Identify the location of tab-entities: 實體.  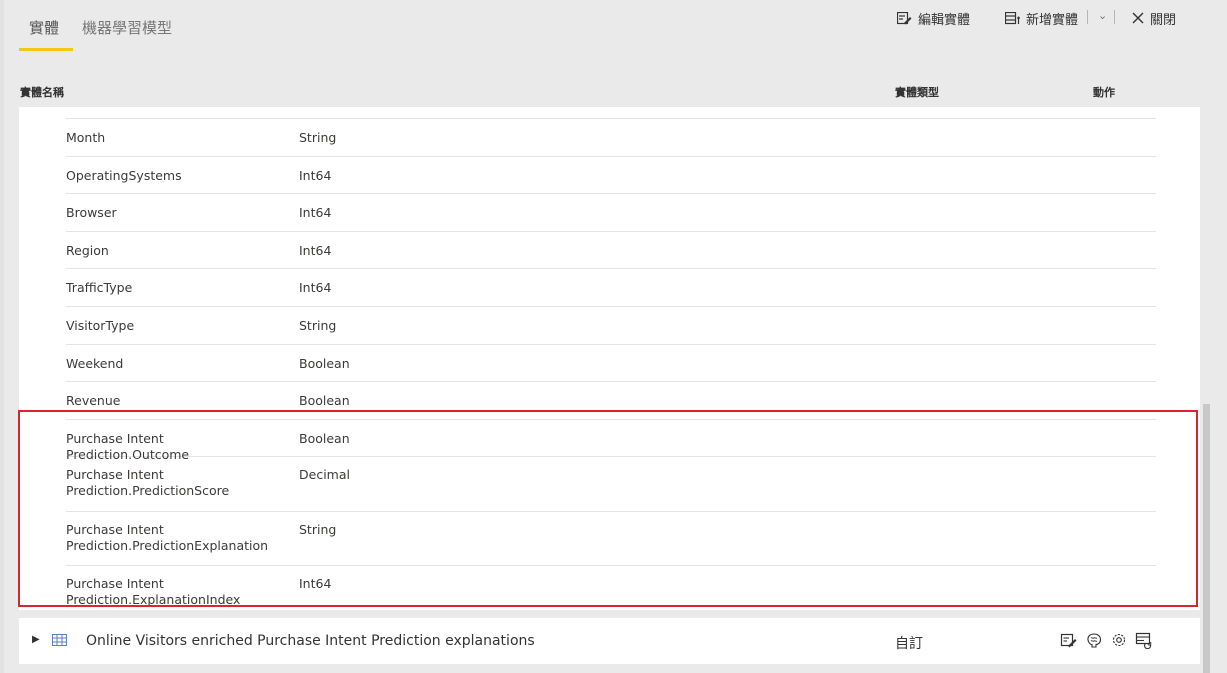
(44, 27).